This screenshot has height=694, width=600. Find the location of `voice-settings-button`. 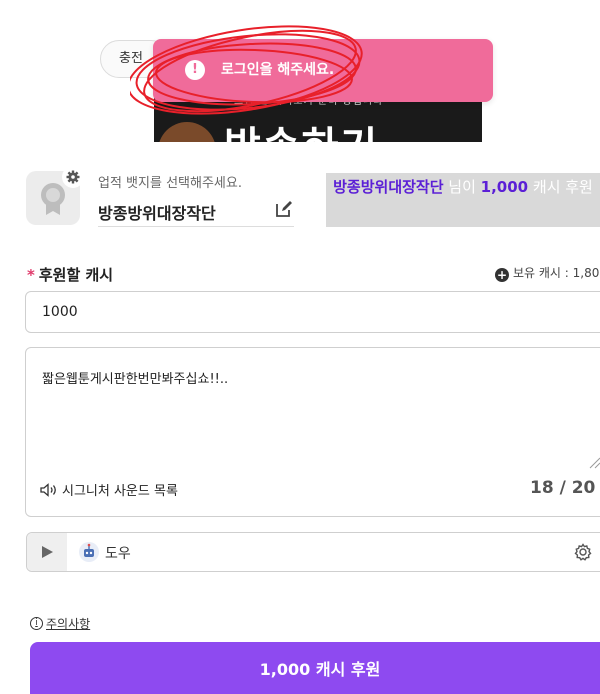

voice-settings-button is located at coordinates (583, 554).